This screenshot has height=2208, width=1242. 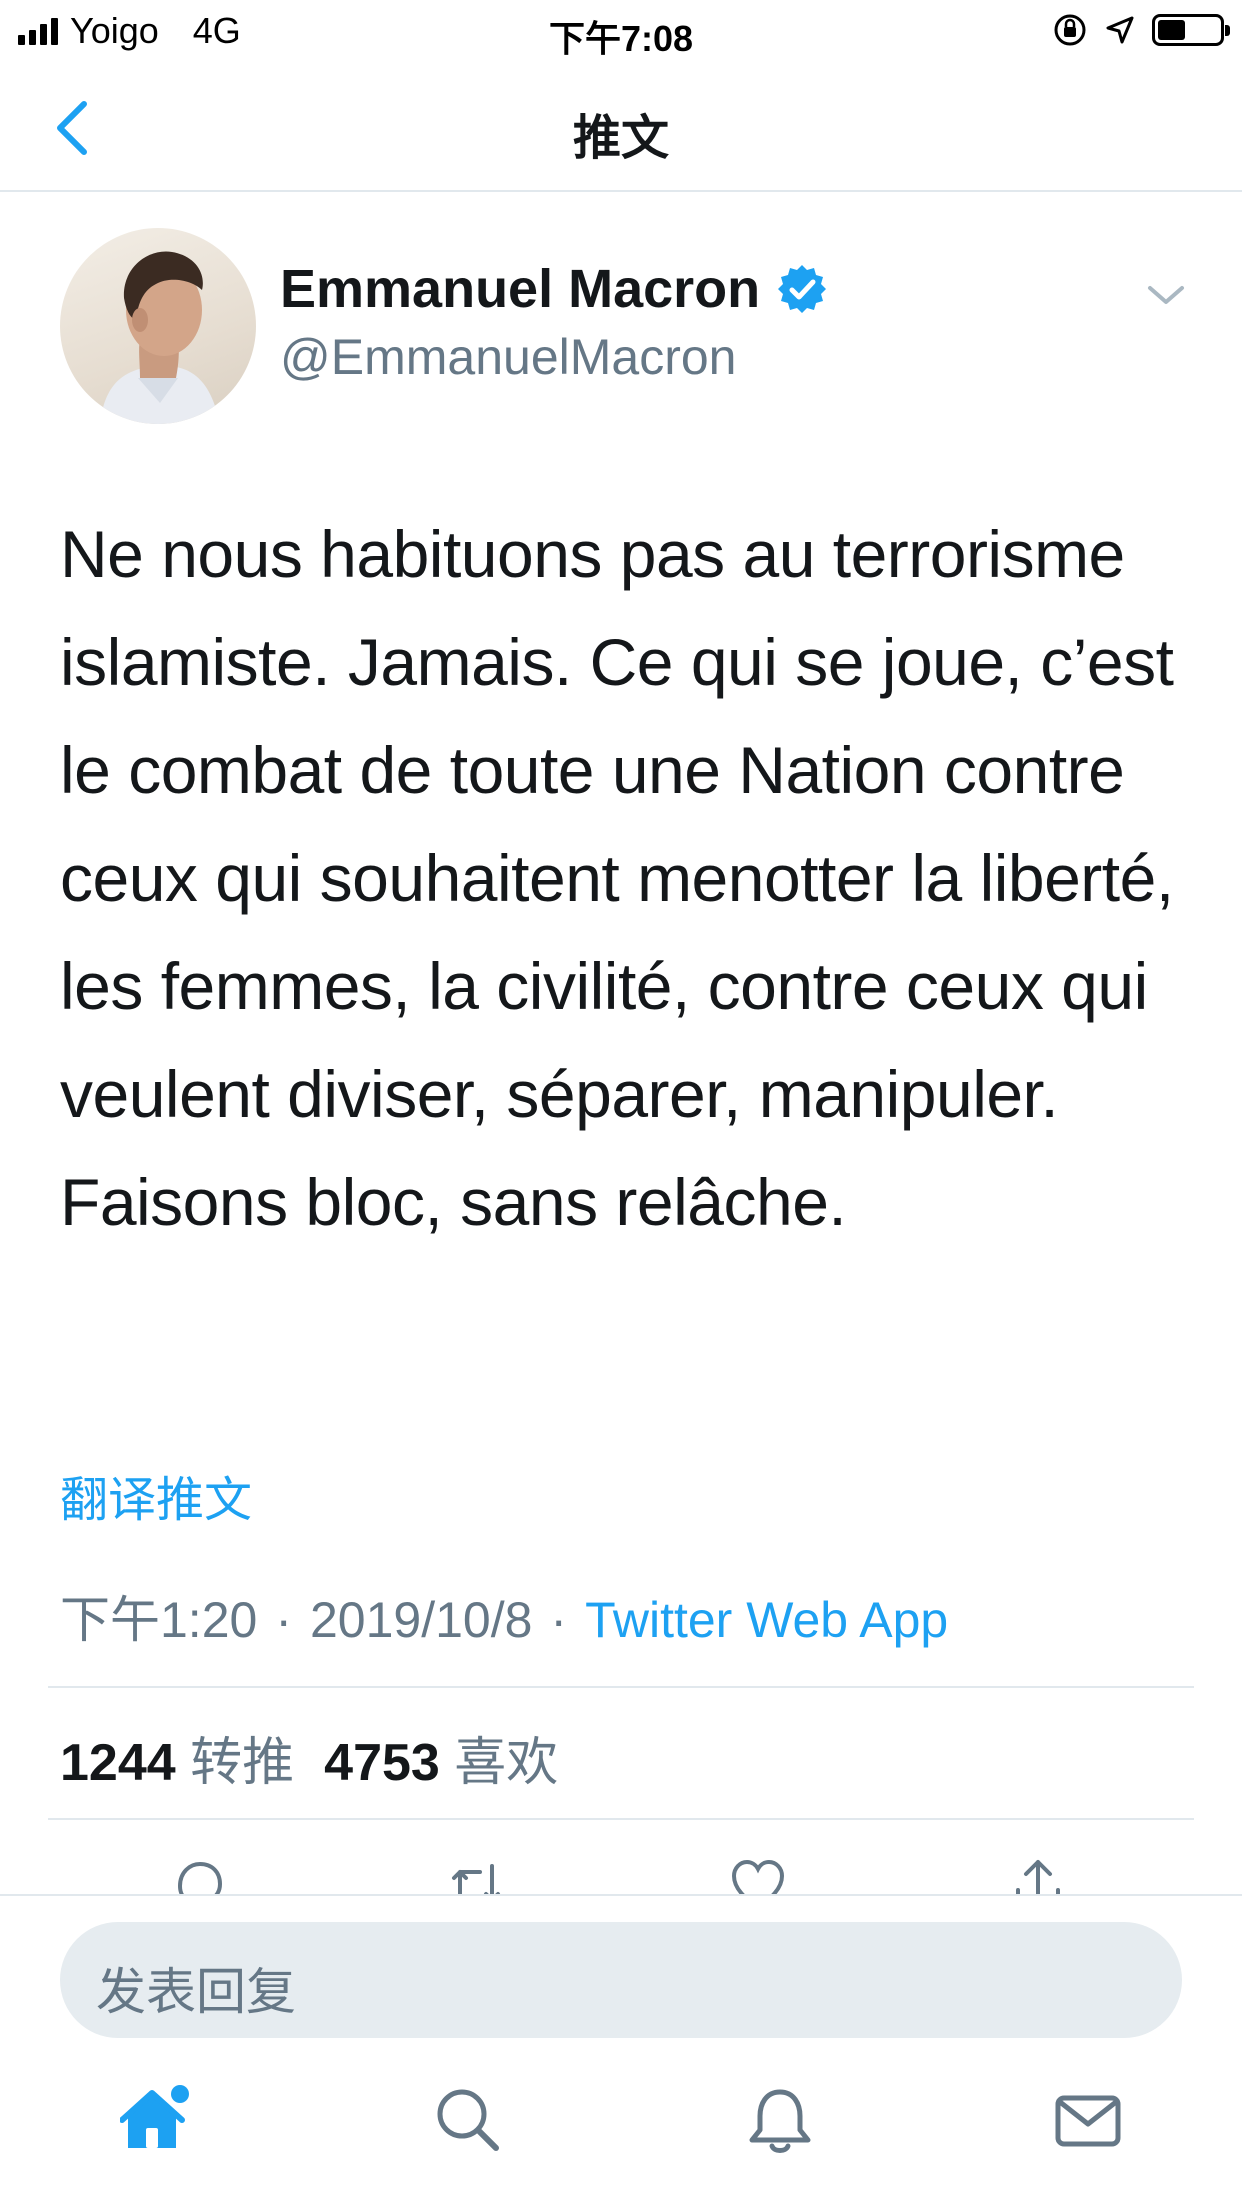 I want to click on likes-stat: 4753 喜欢, so click(x=441, y=1763).